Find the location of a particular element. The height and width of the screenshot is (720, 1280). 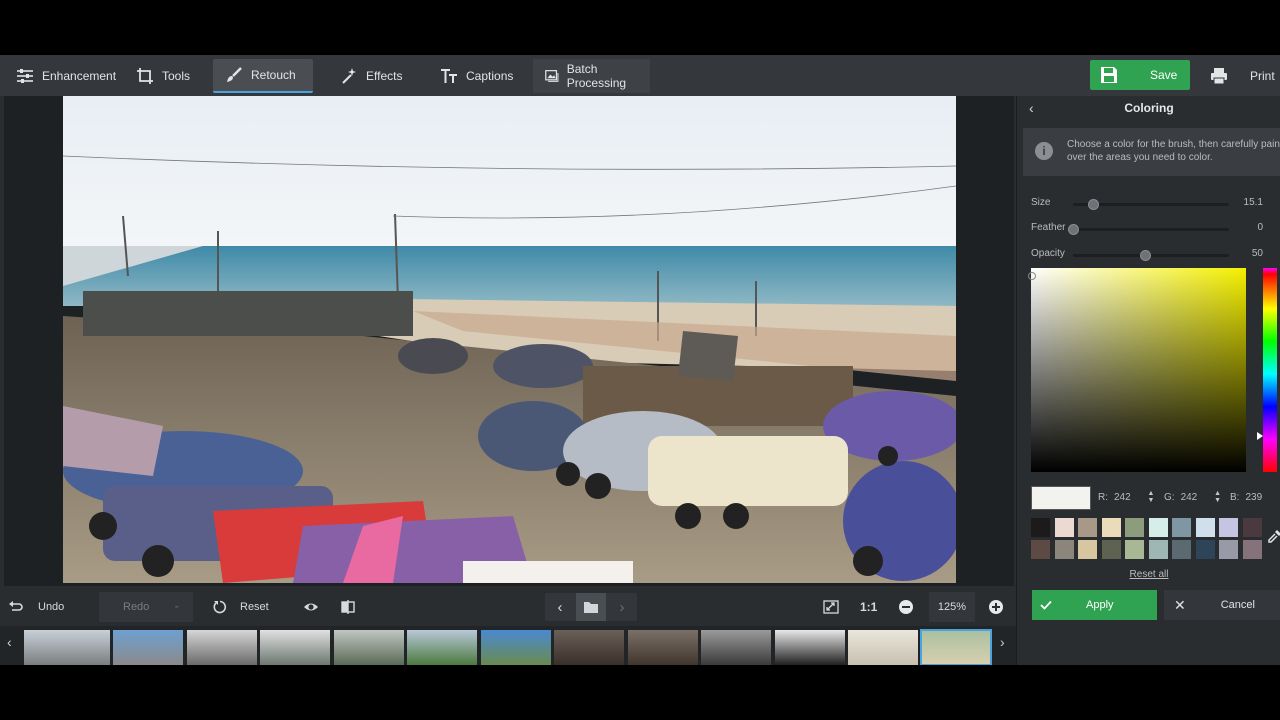

feather-slider-knob is located at coordinates (1073, 229).